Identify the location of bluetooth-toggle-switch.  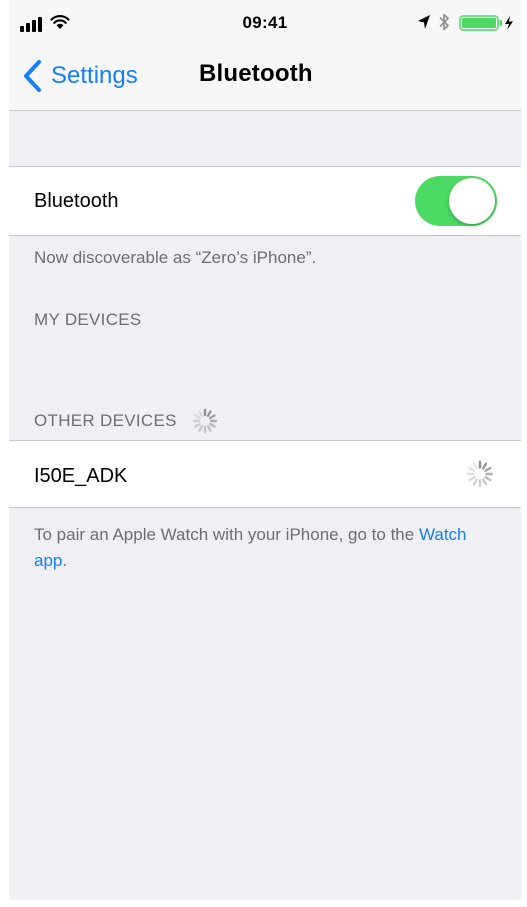
(456, 201).